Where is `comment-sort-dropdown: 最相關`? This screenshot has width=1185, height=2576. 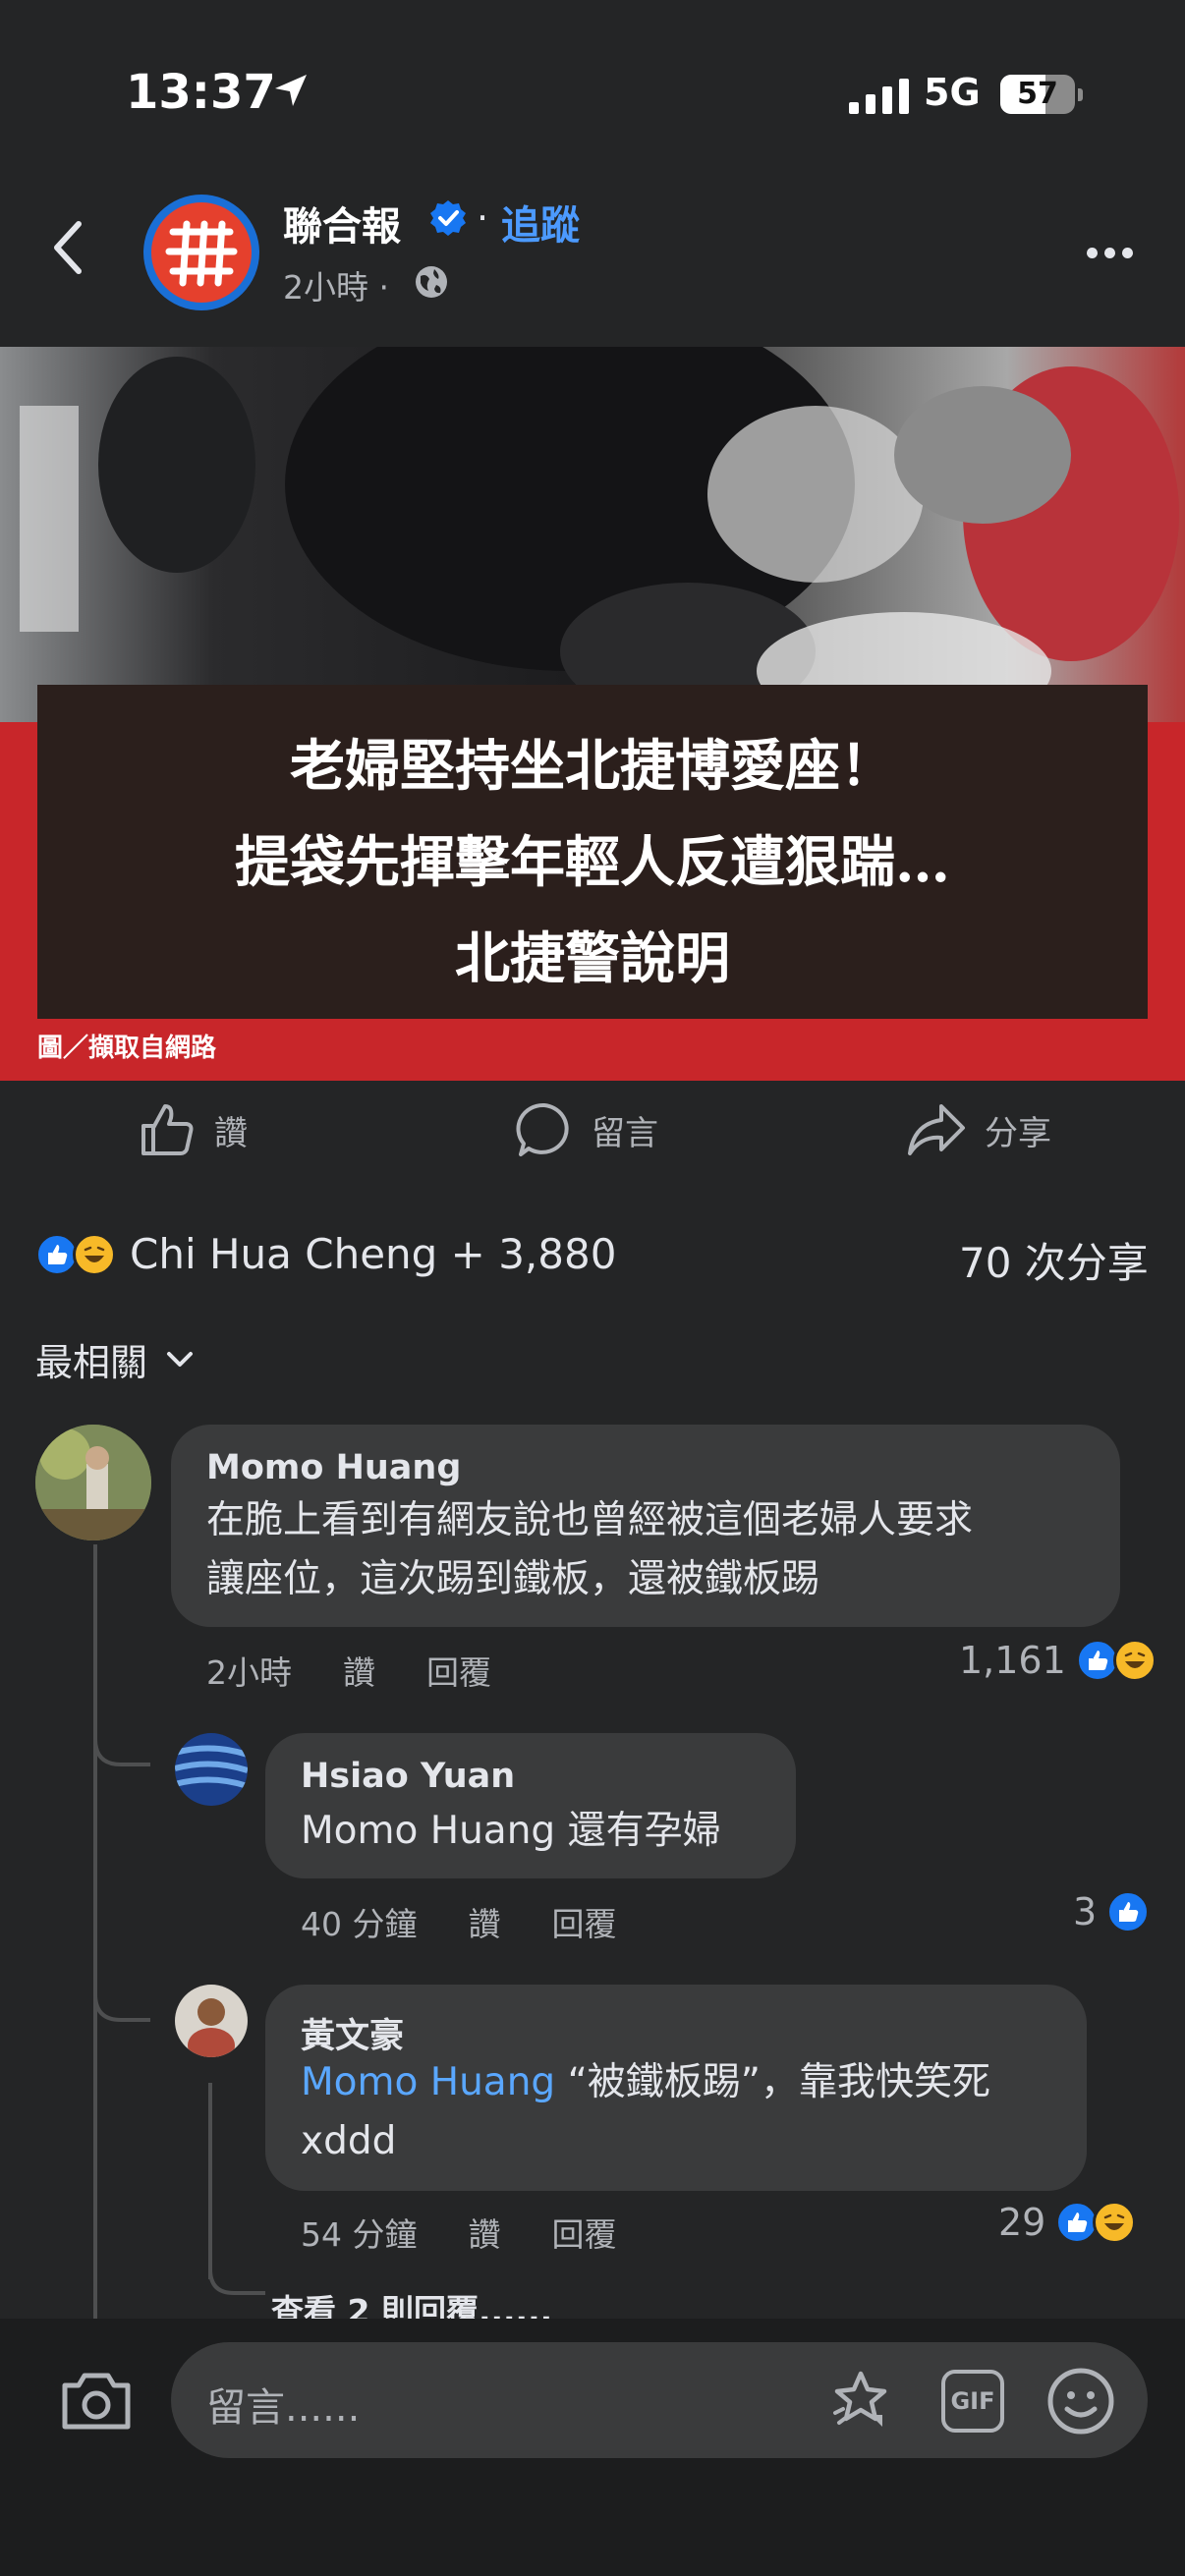
comment-sort-dropdown: 最相關 is located at coordinates (115, 1359).